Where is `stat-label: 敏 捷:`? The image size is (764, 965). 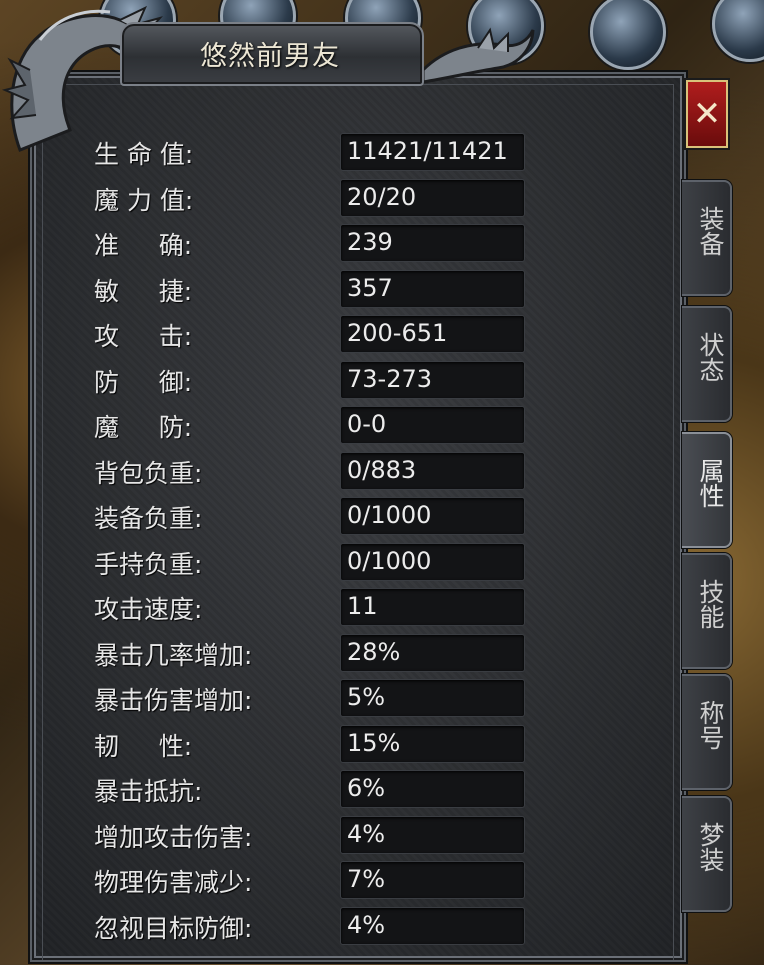 stat-label: 敏 捷: is located at coordinates (143, 291).